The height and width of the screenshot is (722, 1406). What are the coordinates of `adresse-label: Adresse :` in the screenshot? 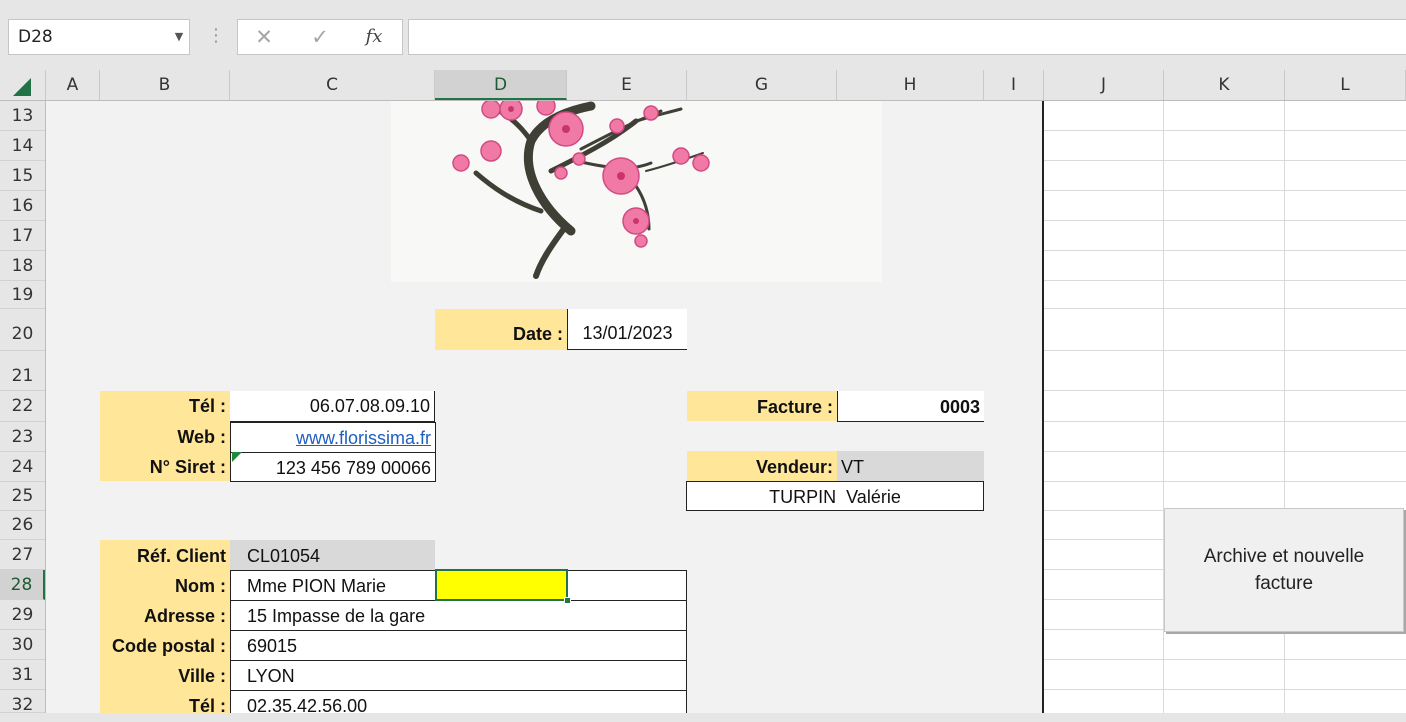 It's located at (184, 616).